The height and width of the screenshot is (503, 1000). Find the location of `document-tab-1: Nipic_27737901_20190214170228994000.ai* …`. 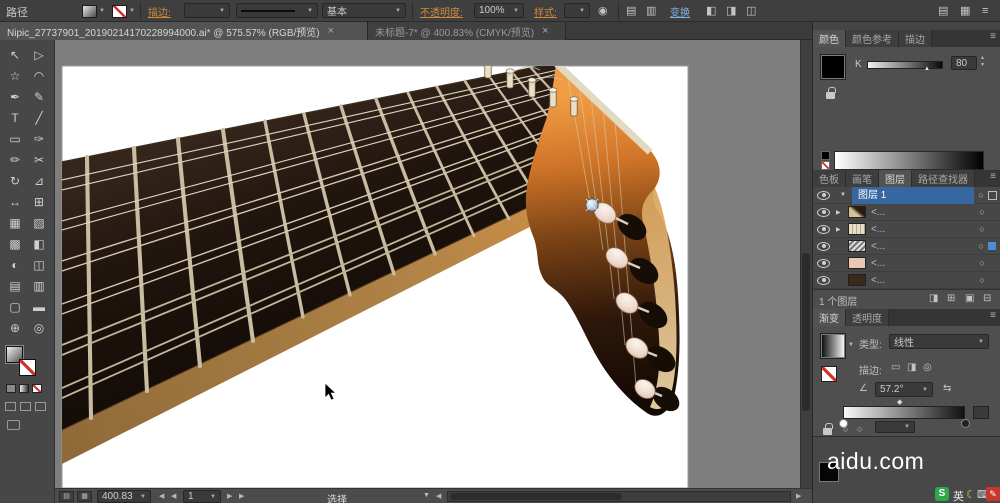

document-tab-1: Nipic_27737901_20190214170228994000.ai* … is located at coordinates (184, 31).